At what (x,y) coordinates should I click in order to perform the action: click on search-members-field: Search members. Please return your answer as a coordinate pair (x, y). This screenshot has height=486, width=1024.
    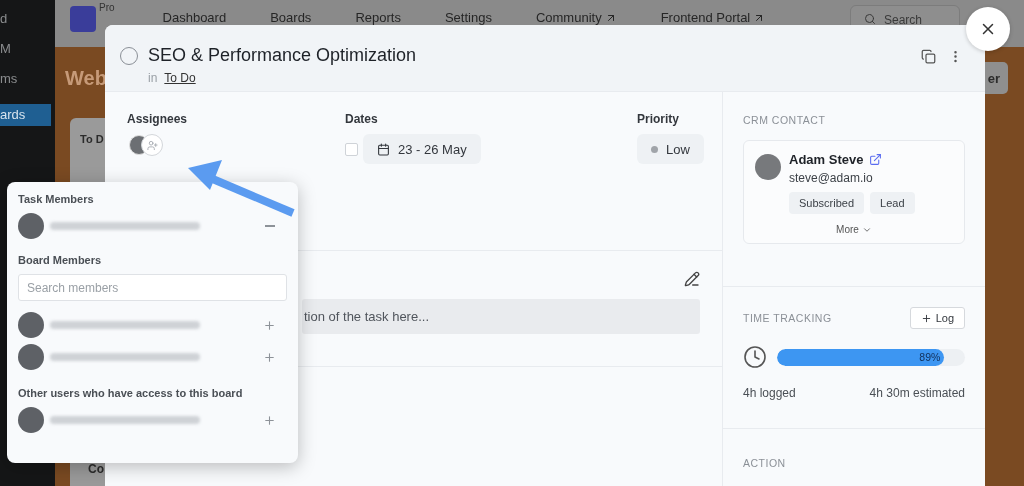
    Looking at the image, I should click on (152, 287).